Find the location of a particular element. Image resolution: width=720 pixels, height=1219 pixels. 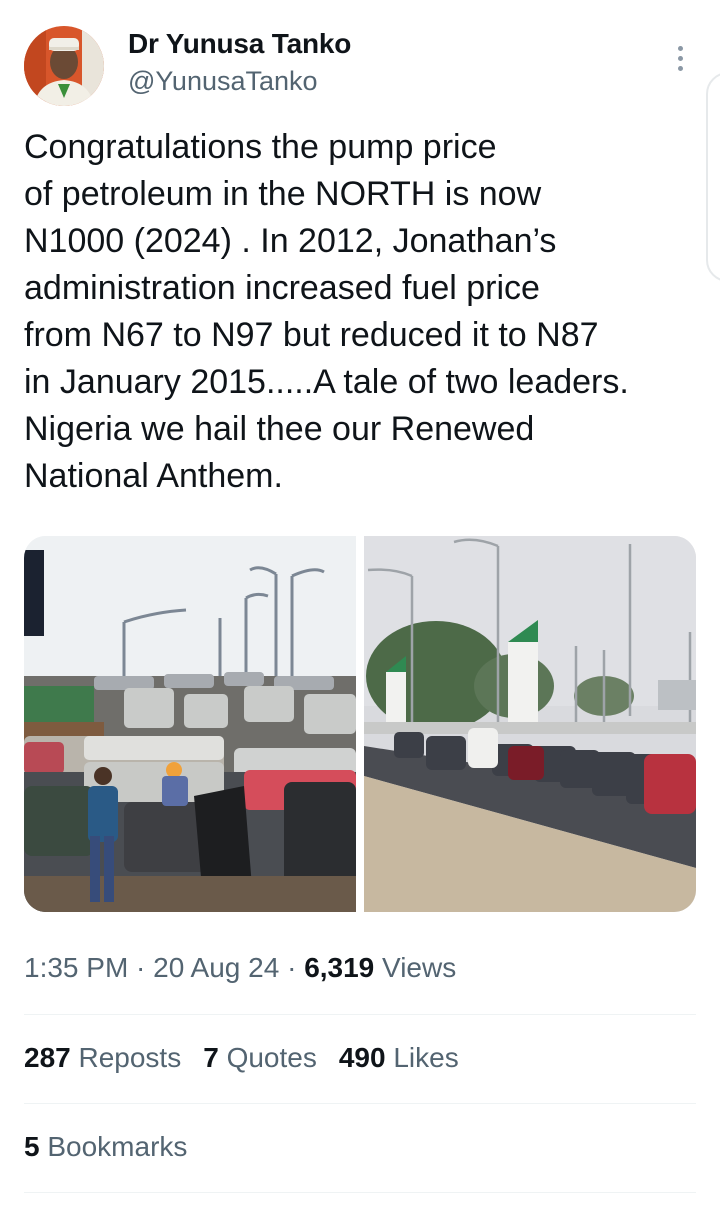

bookmarks-link: 5 Bookmarks is located at coordinates (105, 1147).